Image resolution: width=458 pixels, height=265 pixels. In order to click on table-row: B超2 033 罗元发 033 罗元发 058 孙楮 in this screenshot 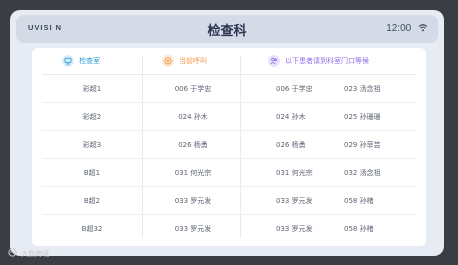, I will do `click(229, 201)`.